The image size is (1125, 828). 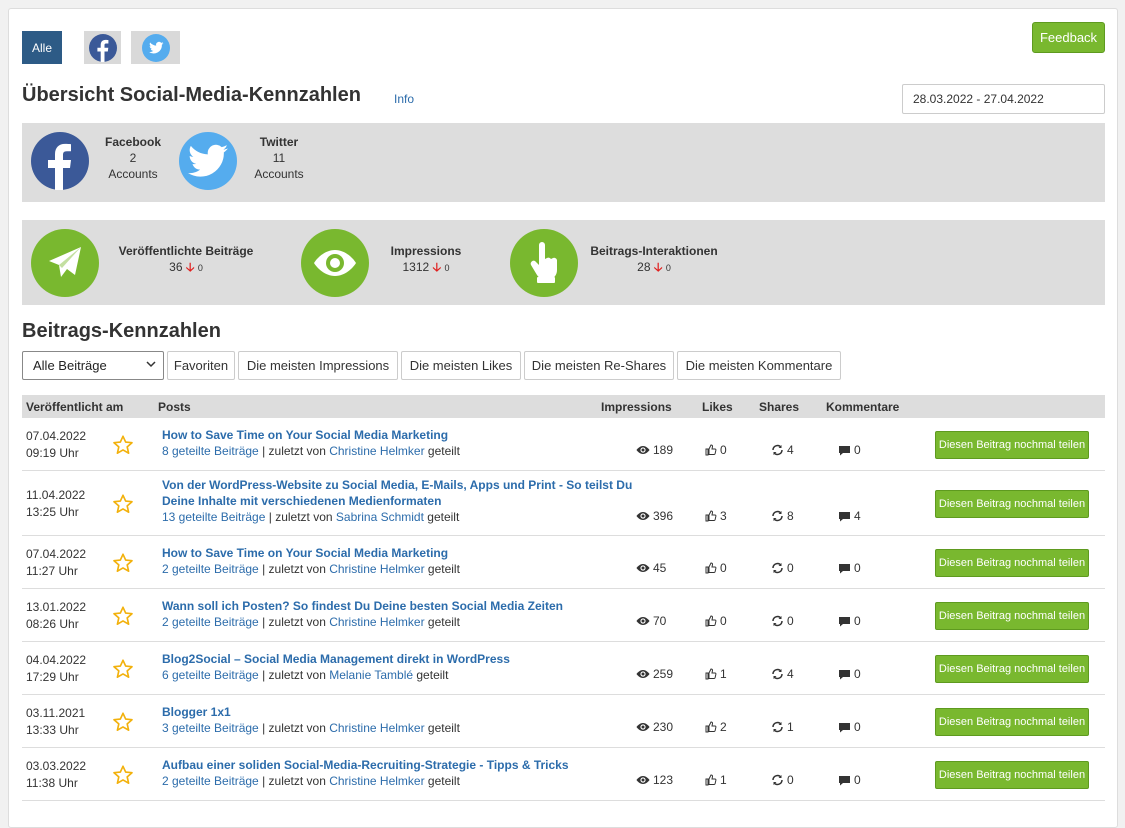 What do you see at coordinates (213, 517) in the screenshot?
I see `shared-posts-link: 13 geteilte Beiträge` at bounding box center [213, 517].